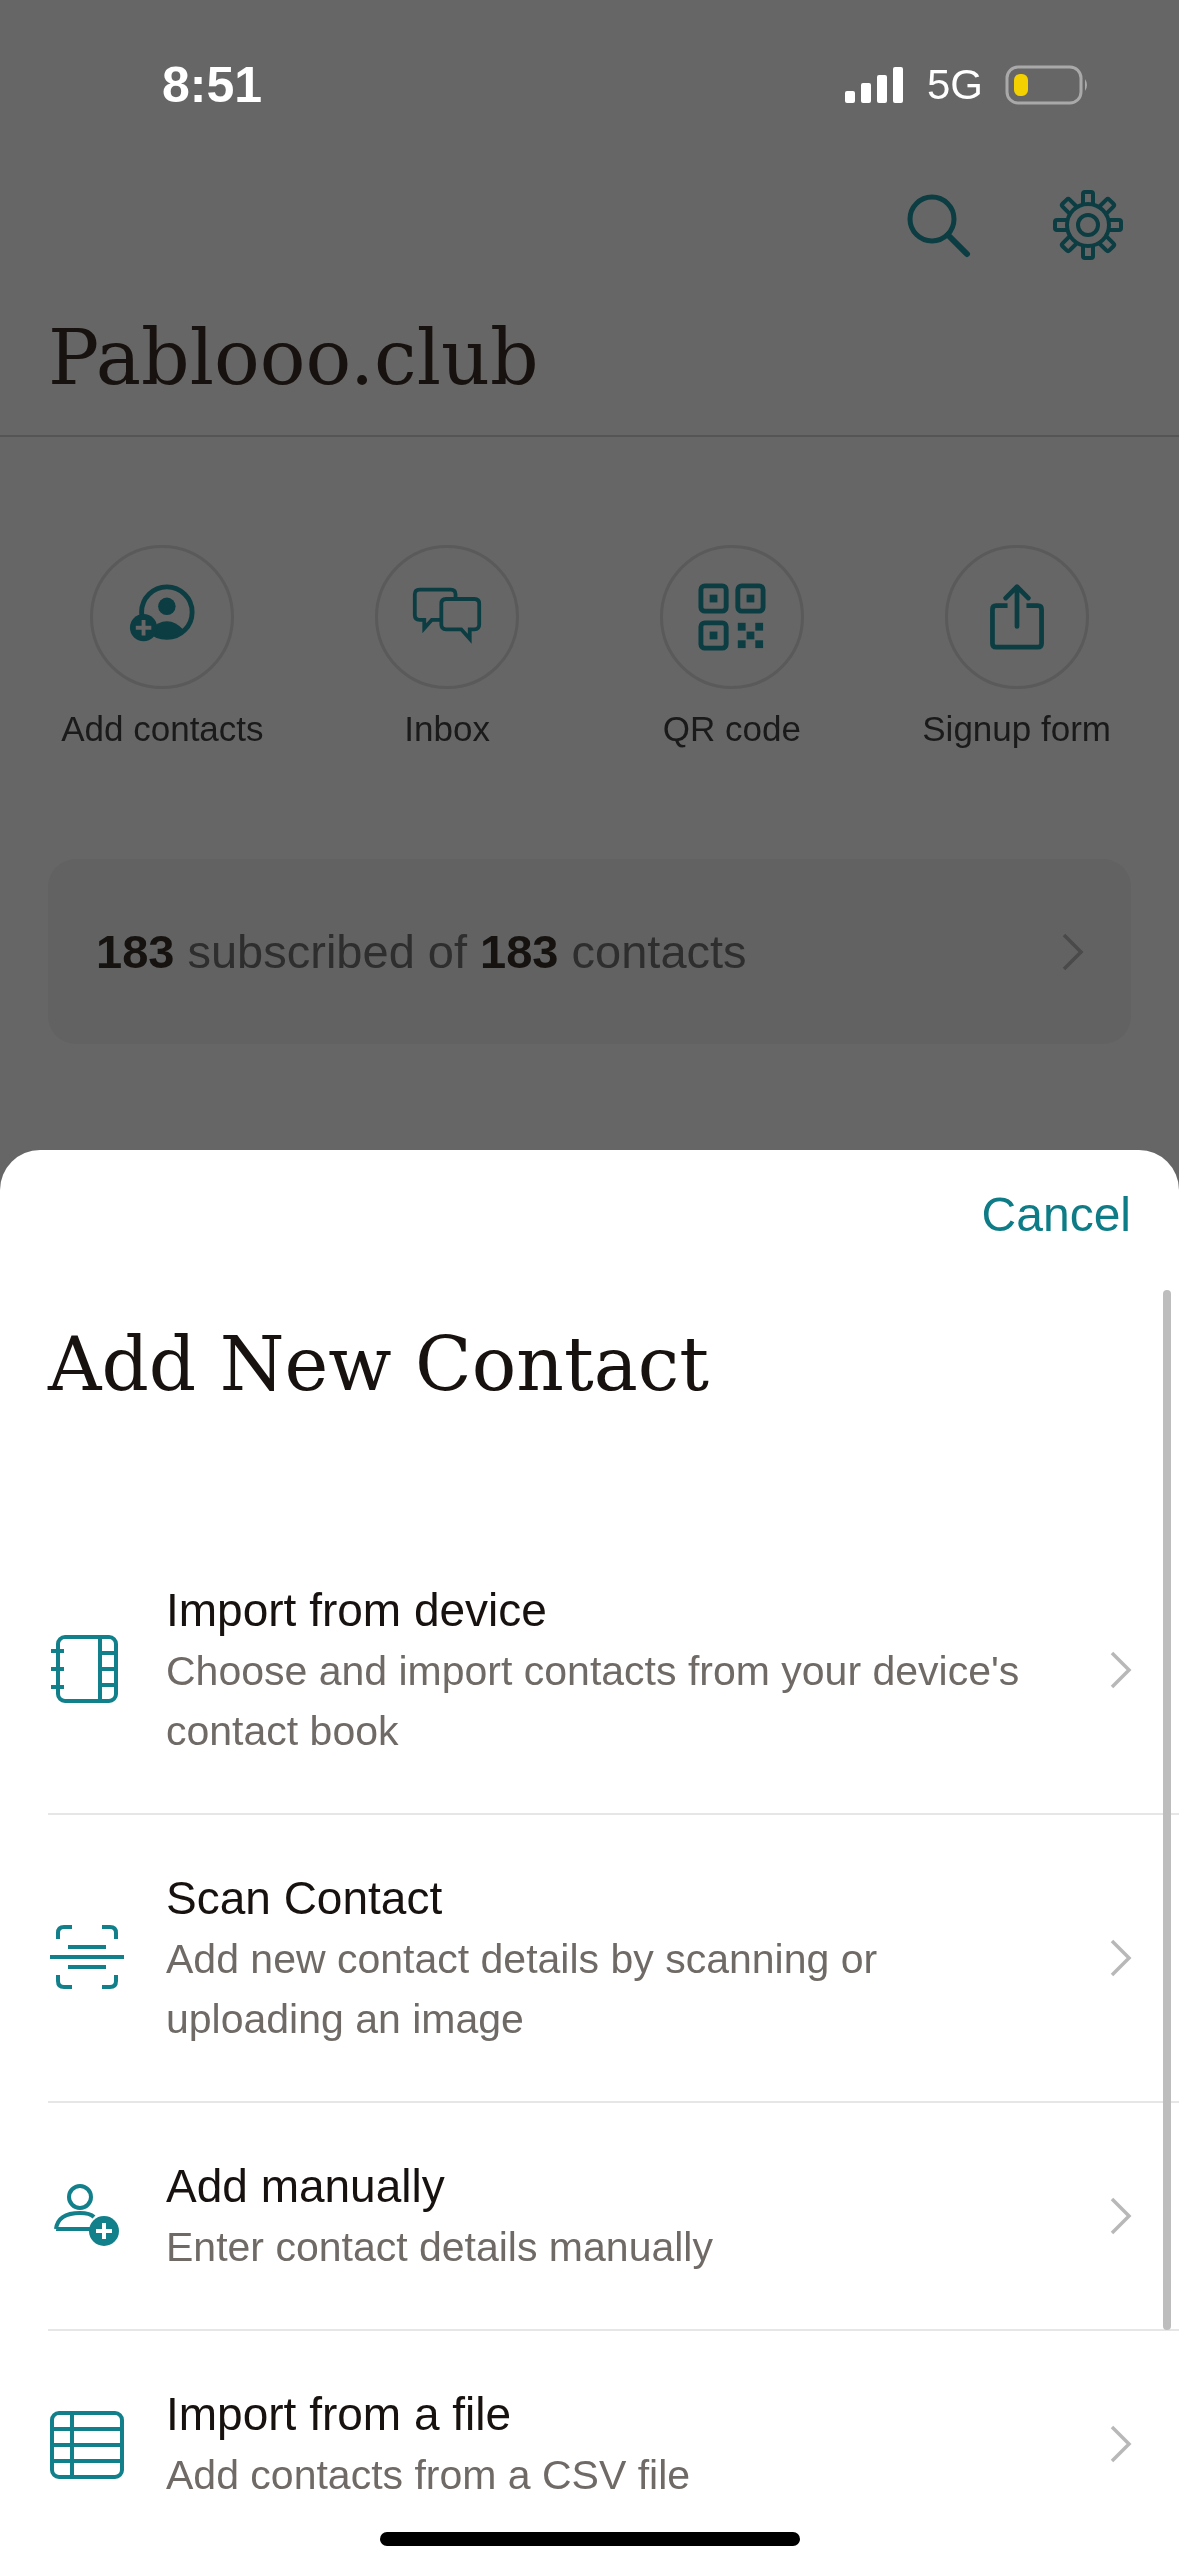 This screenshot has width=1179, height=2556. What do you see at coordinates (212, 85) in the screenshot?
I see `status-time: 8:51` at bounding box center [212, 85].